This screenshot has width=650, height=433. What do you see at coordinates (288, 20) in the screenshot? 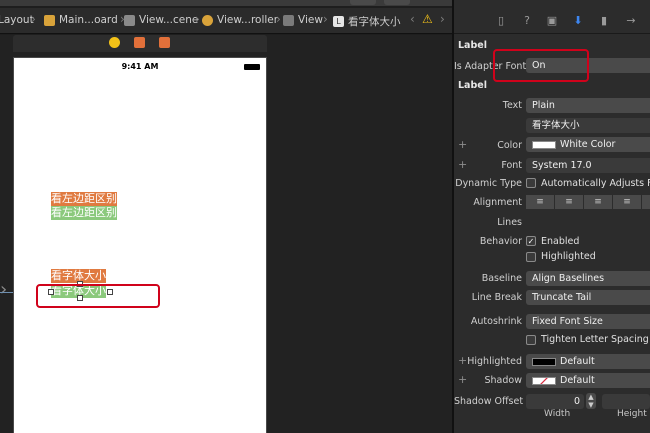
I see `view-icon` at bounding box center [288, 20].